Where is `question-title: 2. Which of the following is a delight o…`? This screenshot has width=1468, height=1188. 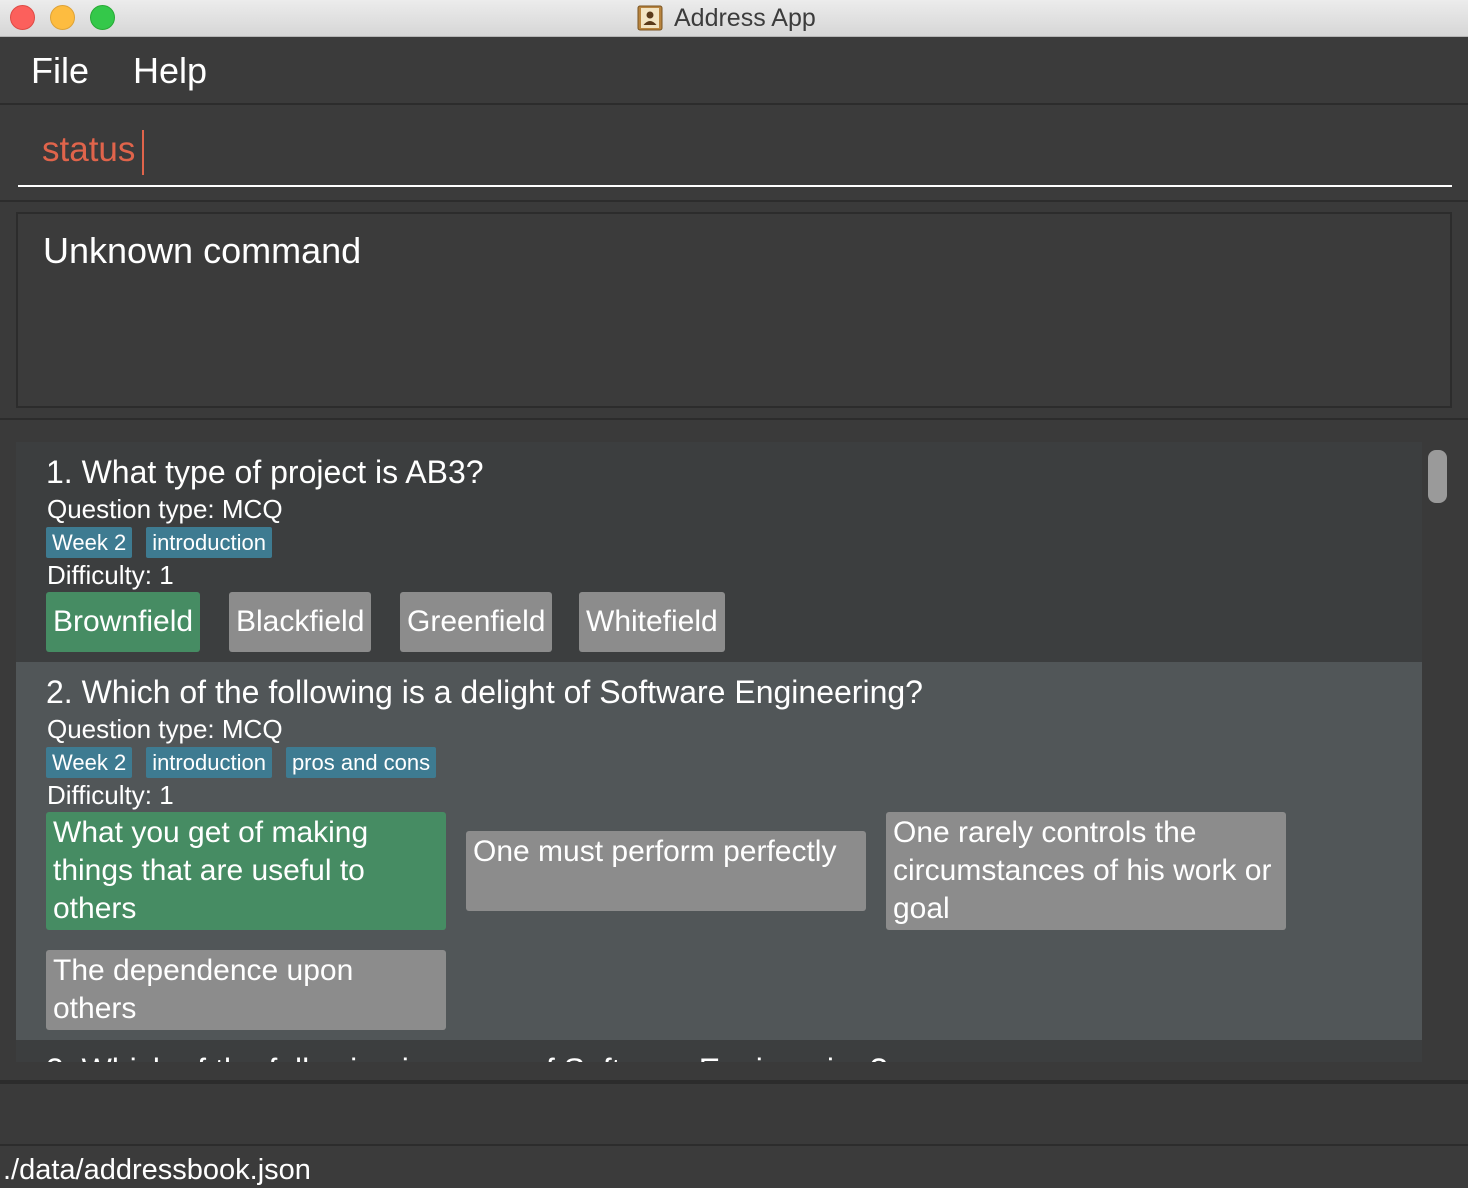
question-title: 2. Which of the following is a delight o… is located at coordinates (484, 692).